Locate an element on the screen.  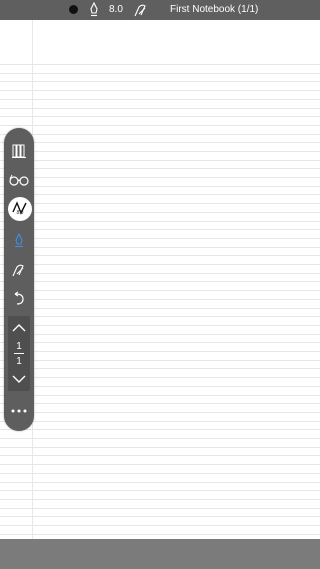
page-navigator: 1 1 is located at coordinates (19, 353).